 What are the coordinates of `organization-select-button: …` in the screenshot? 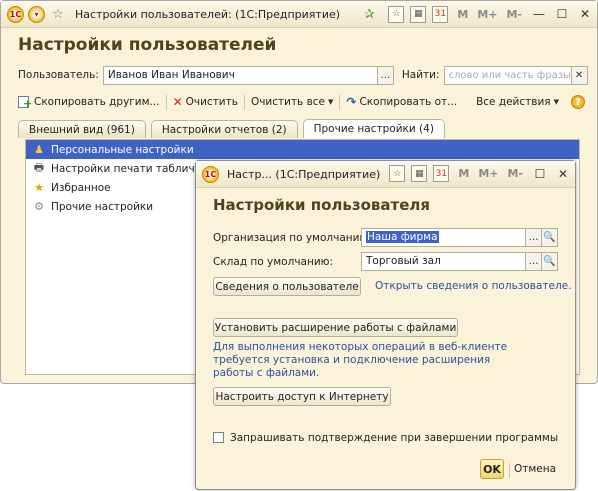 It's located at (534, 237).